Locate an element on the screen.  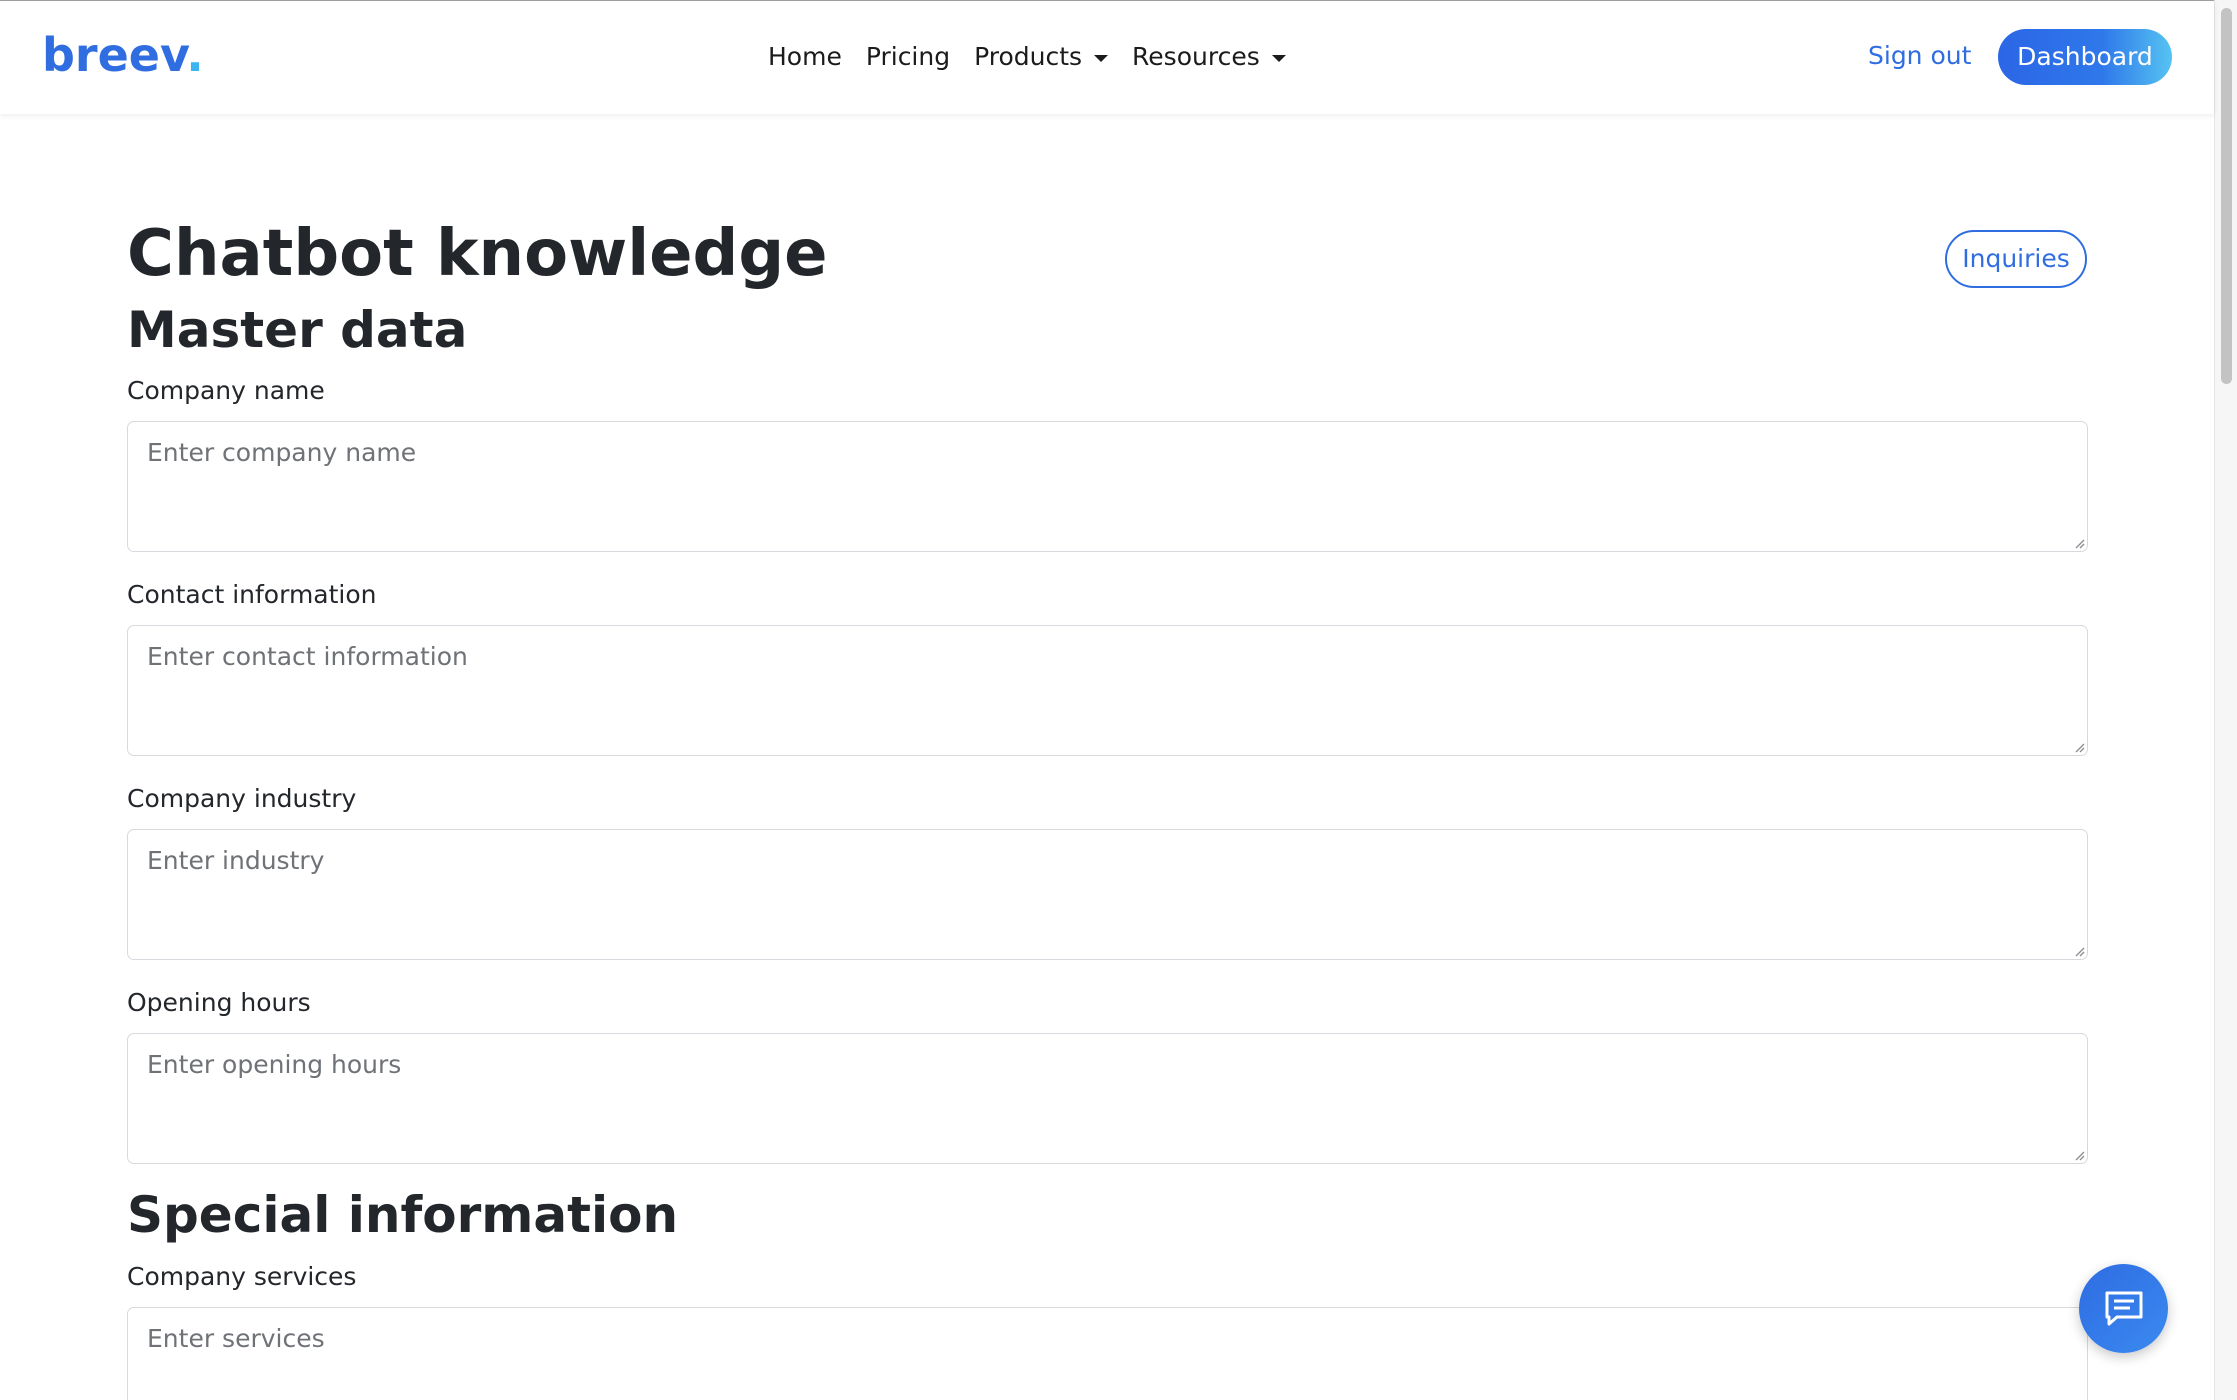
field-label-company-name: Company name is located at coordinates (226, 390).